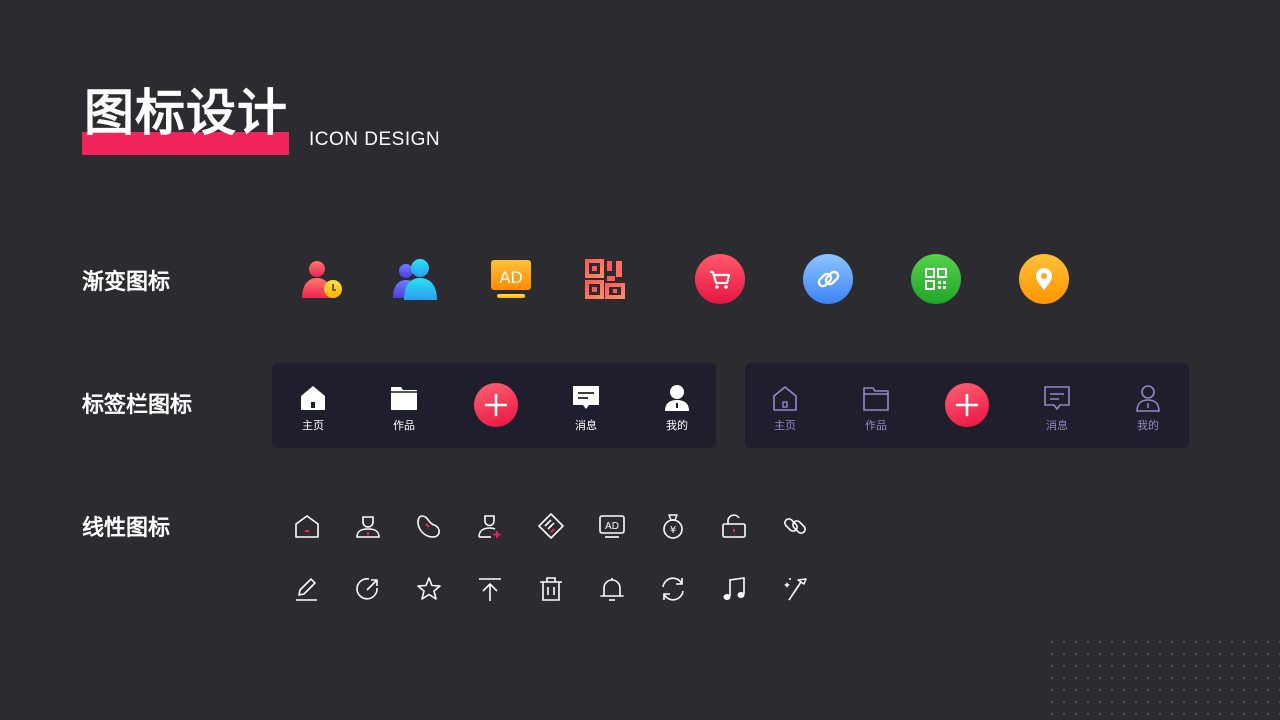  What do you see at coordinates (126, 528) in the screenshot?
I see `section-label-linear: 线性图标` at bounding box center [126, 528].